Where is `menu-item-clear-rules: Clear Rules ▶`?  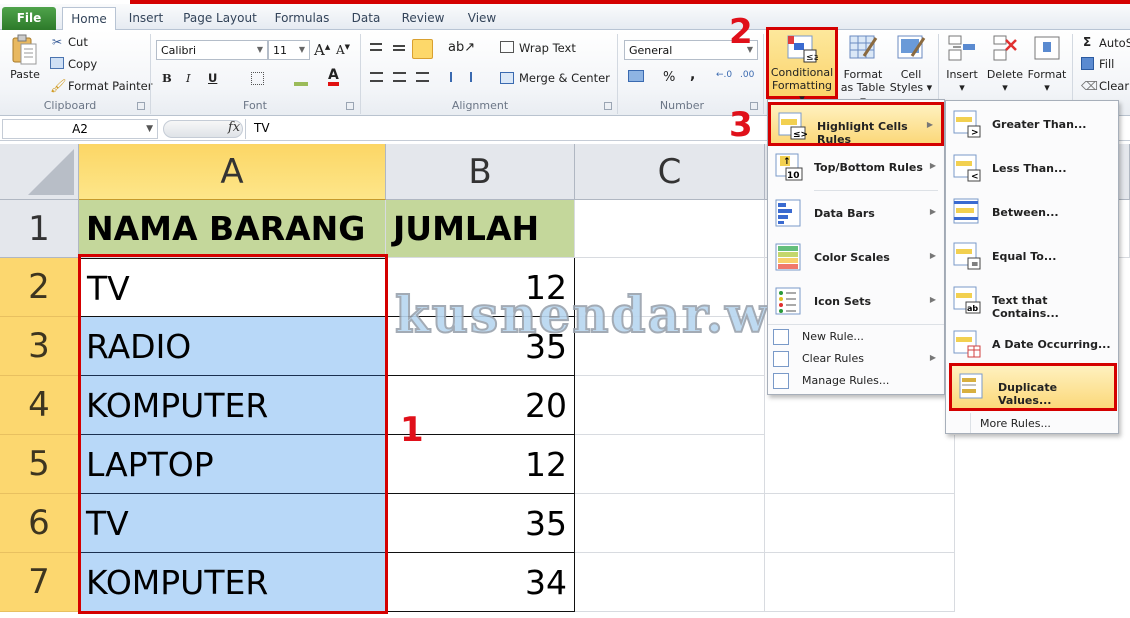
menu-item-clear-rules: Clear Rules ▶ is located at coordinates (856, 359).